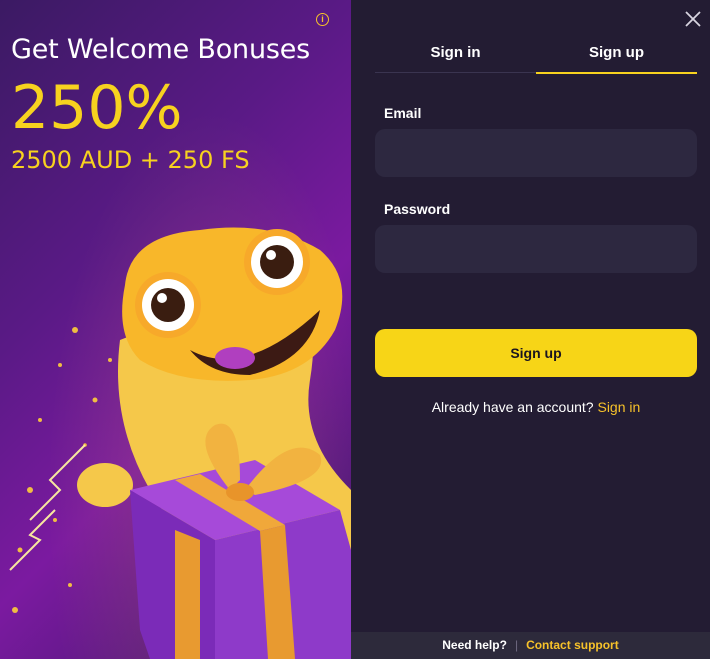  Describe the element at coordinates (97, 108) in the screenshot. I see `promo-percent: 250%` at that location.